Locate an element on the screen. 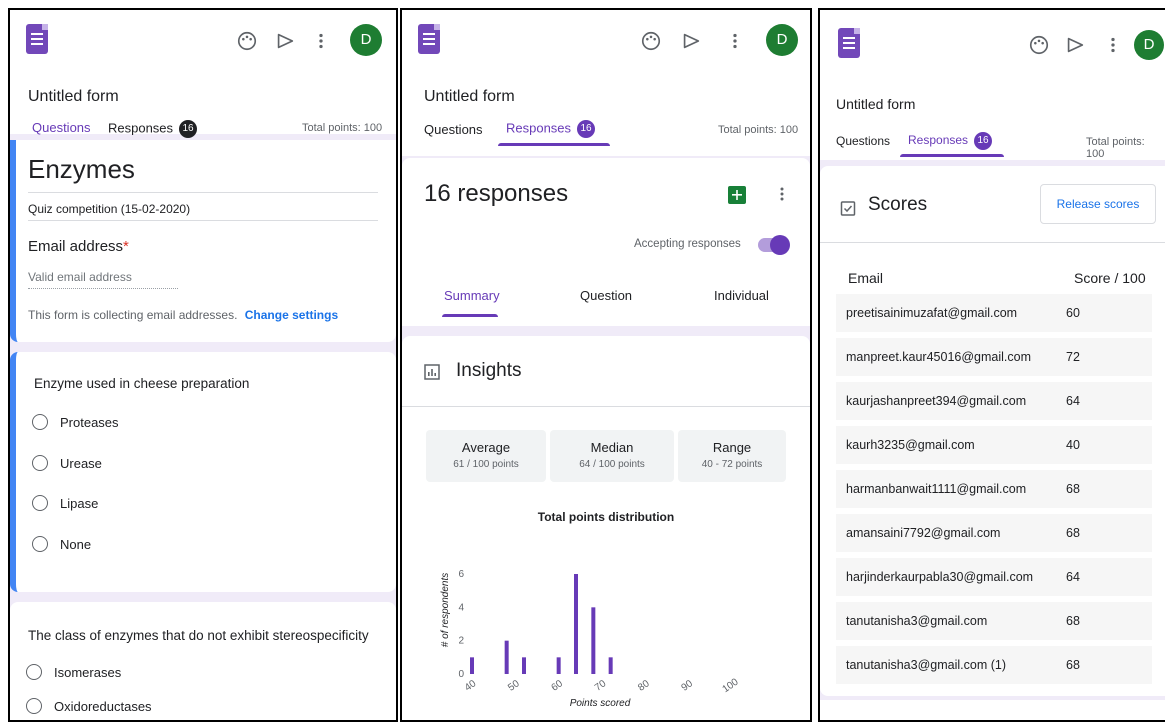  row-score: 40 is located at coordinates (1073, 445).